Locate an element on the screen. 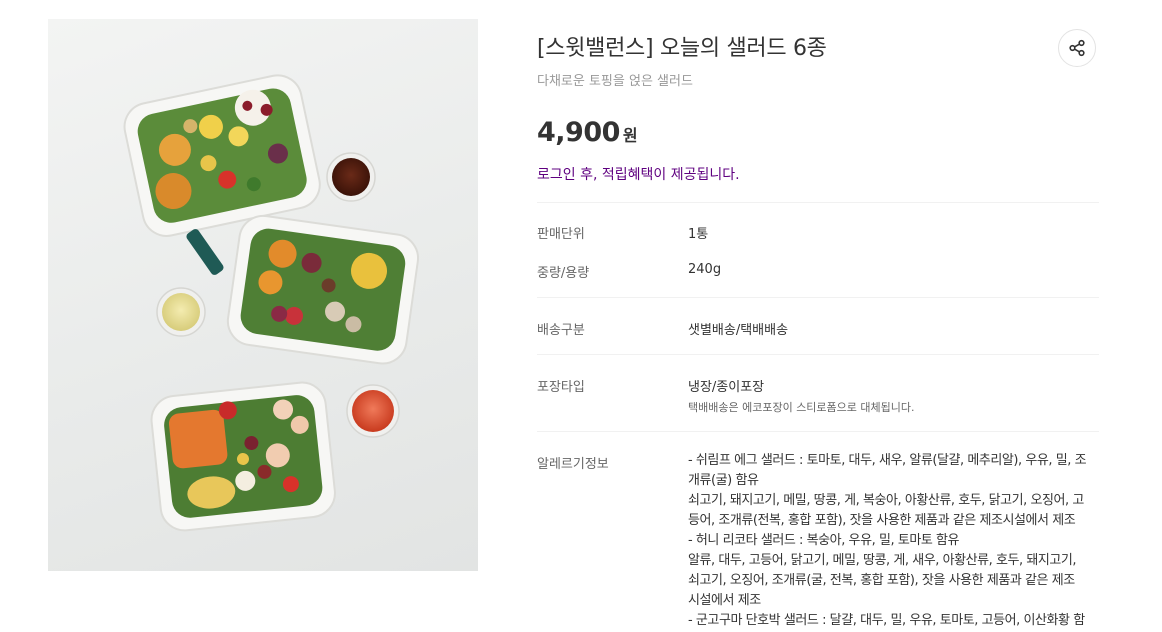  delivery-label: 배송구분 is located at coordinates (561, 330).